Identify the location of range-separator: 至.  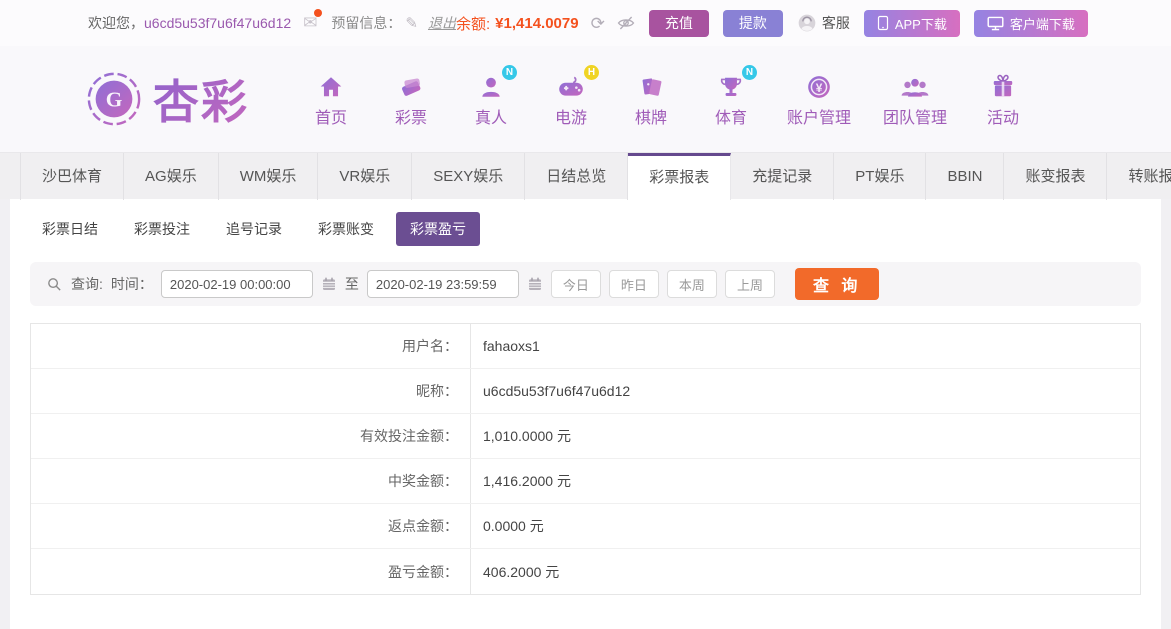
(351, 284).